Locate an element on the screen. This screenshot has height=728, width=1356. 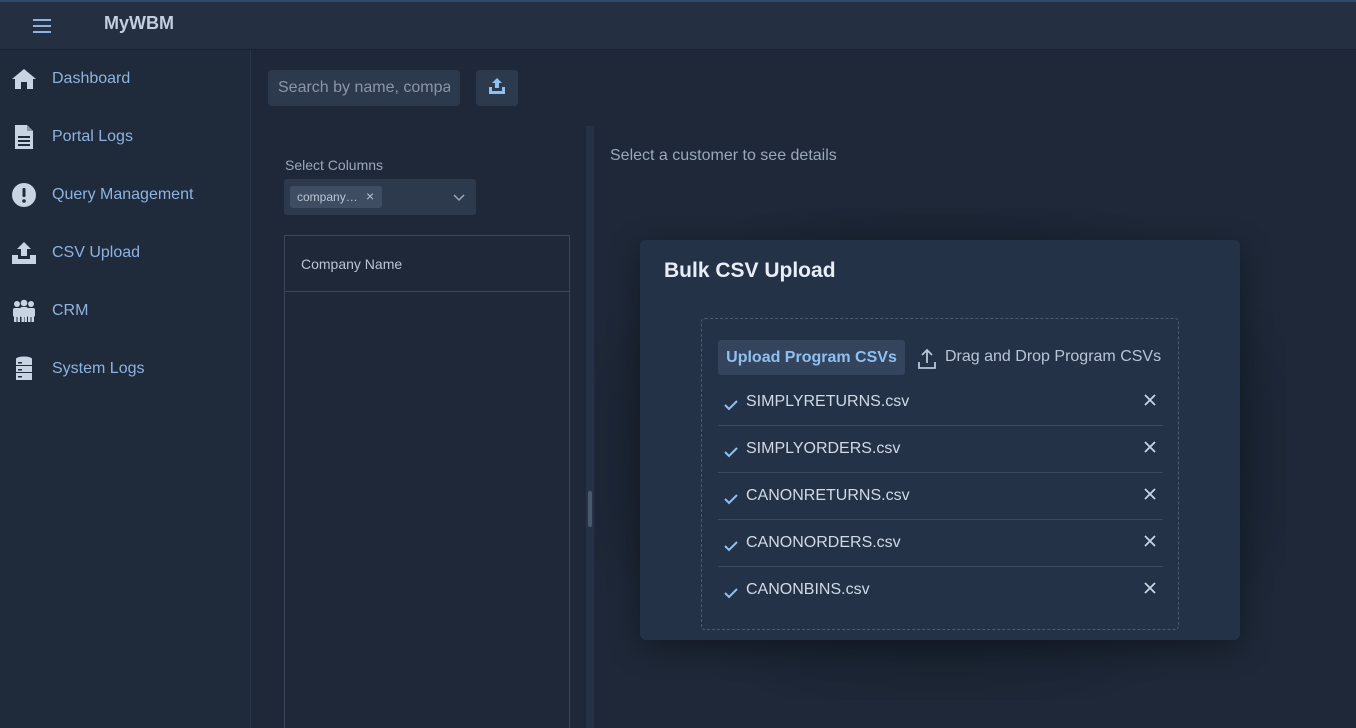
document-icon is located at coordinates (24, 137).